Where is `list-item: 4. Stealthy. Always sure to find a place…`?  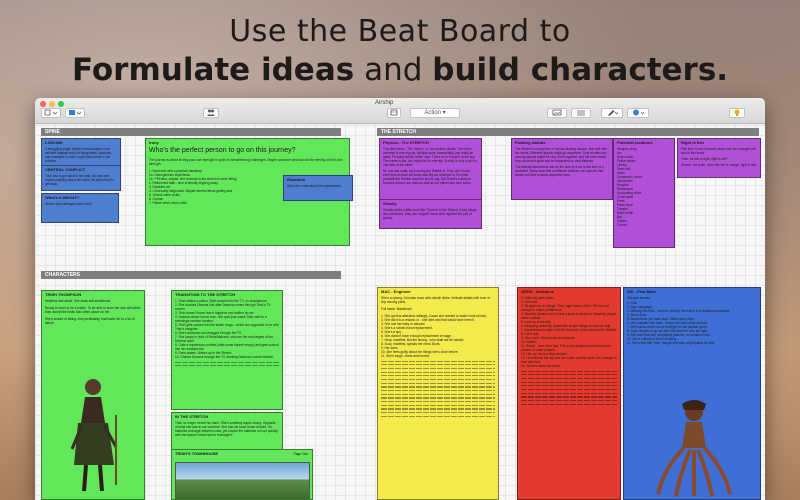
list-item: 4. Stealthy. Always sure to find a place… is located at coordinates (569, 316).